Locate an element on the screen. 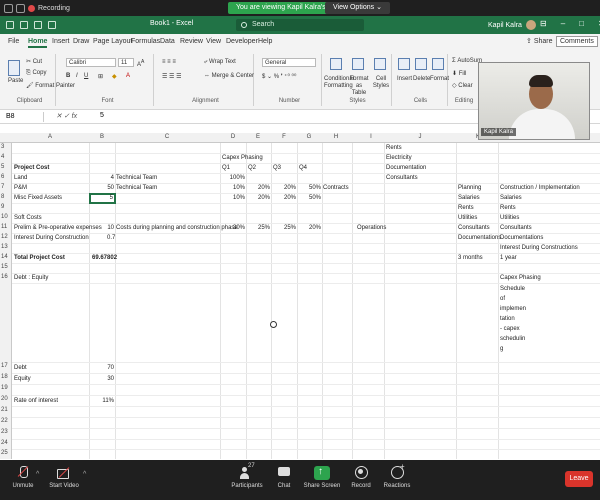 Image resolution: width=600 pixels, height=500 pixels. tab-file: File is located at coordinates (13, 41).